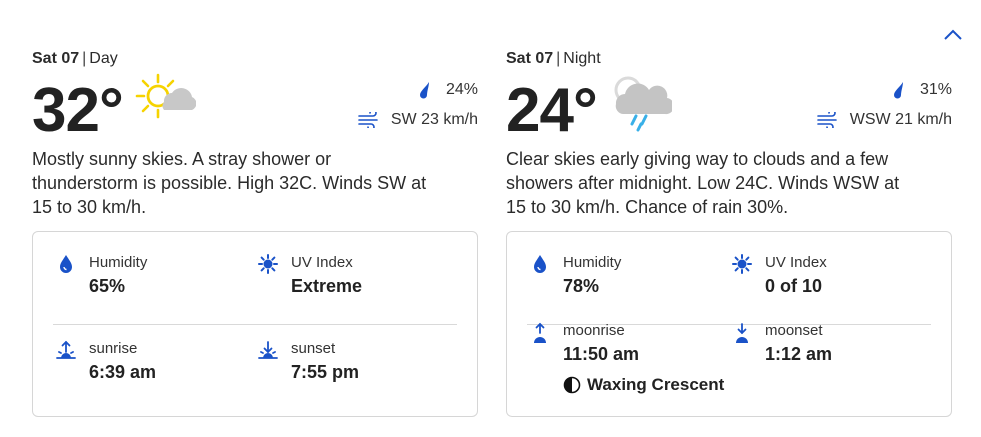 The image size is (981, 437). What do you see at coordinates (78, 110) in the screenshot?
I see `day-temperature: 32°` at bounding box center [78, 110].